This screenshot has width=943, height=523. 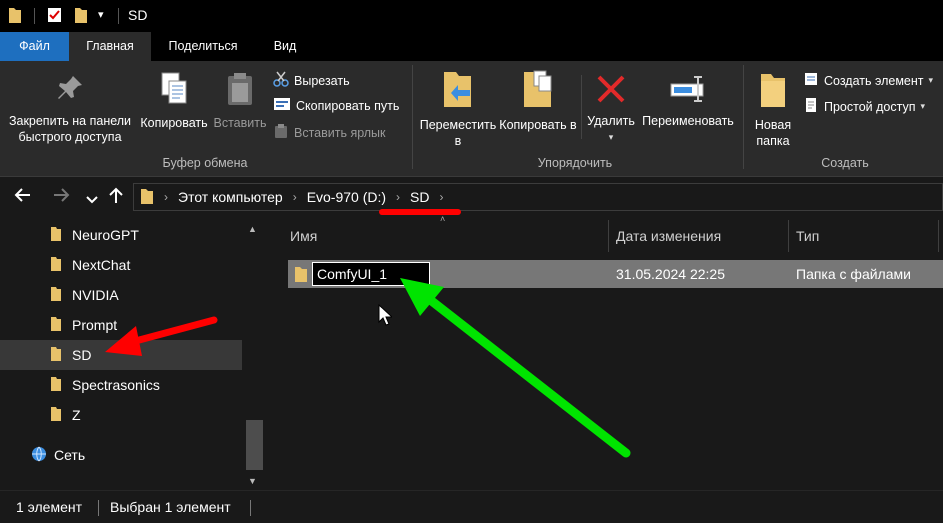 What do you see at coordinates (282, 105) in the screenshot?
I see `copy-path-icon` at bounding box center [282, 105].